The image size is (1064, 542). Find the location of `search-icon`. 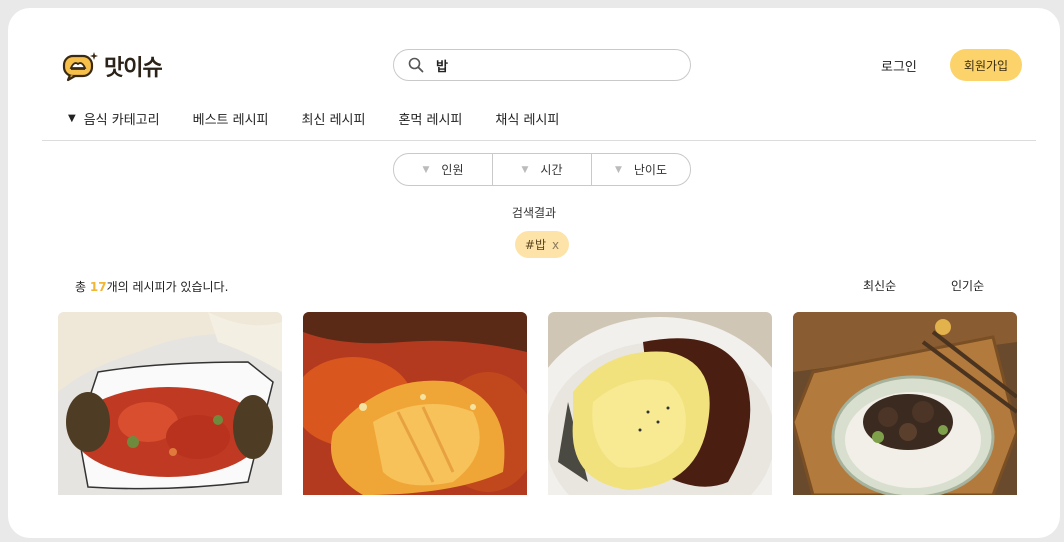

search-icon is located at coordinates (416, 65).